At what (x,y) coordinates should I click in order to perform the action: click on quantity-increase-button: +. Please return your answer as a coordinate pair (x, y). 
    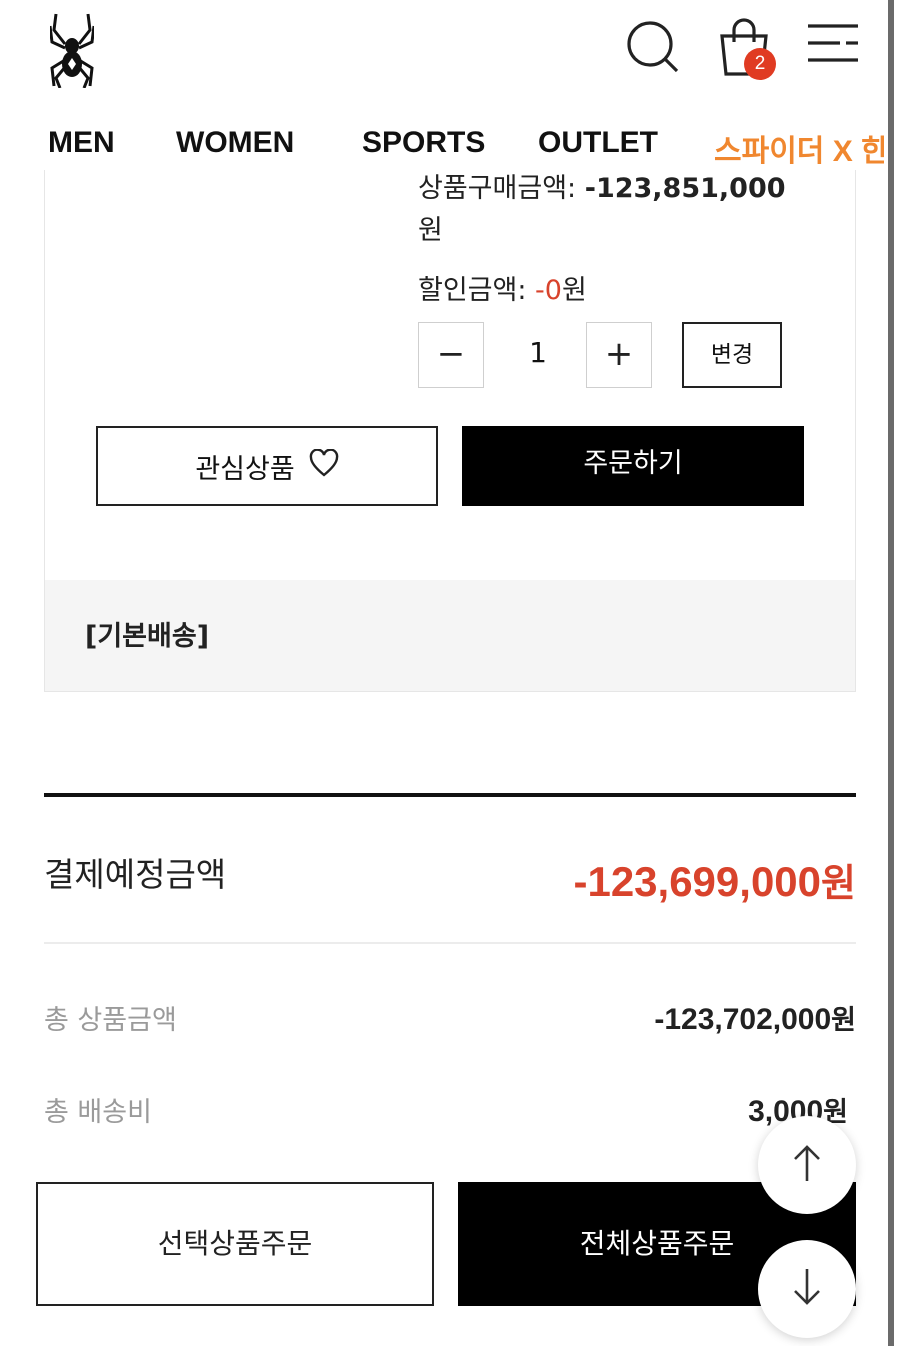
    Looking at the image, I should click on (619, 355).